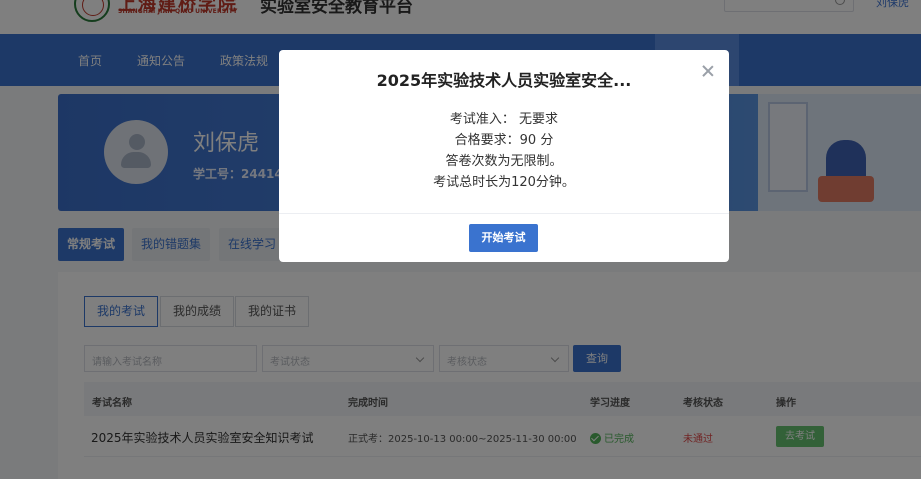  I want to click on dialog-line-attempts: 答卷次数为无限制。, so click(504, 161).